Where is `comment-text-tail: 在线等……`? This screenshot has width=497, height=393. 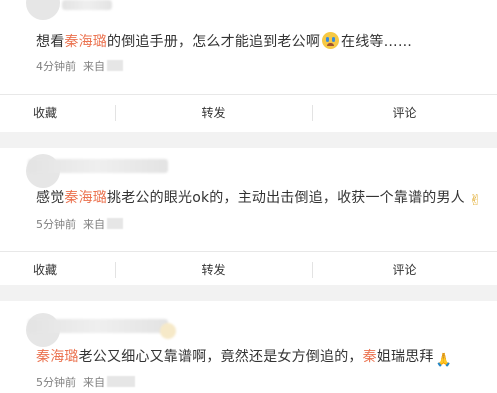
comment-text-tail: 在线等…… is located at coordinates (377, 42).